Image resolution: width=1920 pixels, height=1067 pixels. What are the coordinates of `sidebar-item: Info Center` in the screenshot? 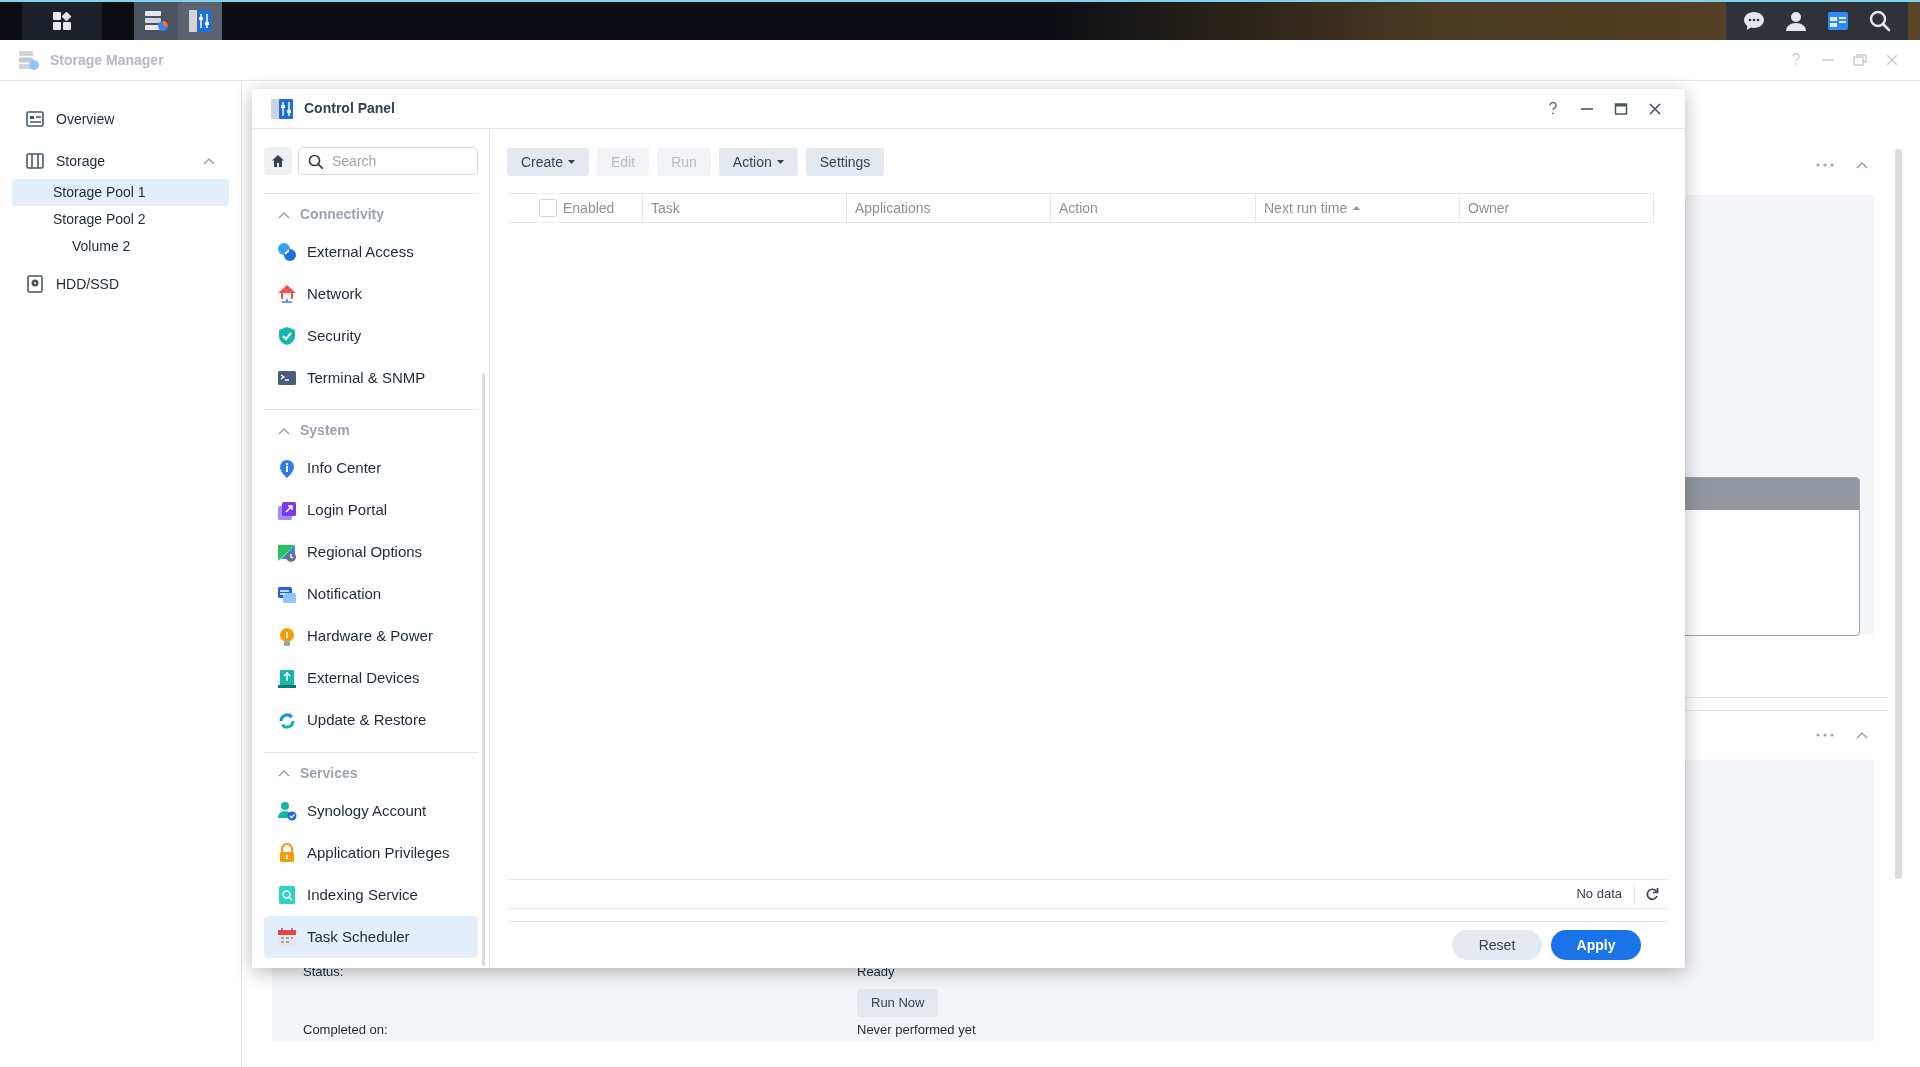 It's located at (371, 468).